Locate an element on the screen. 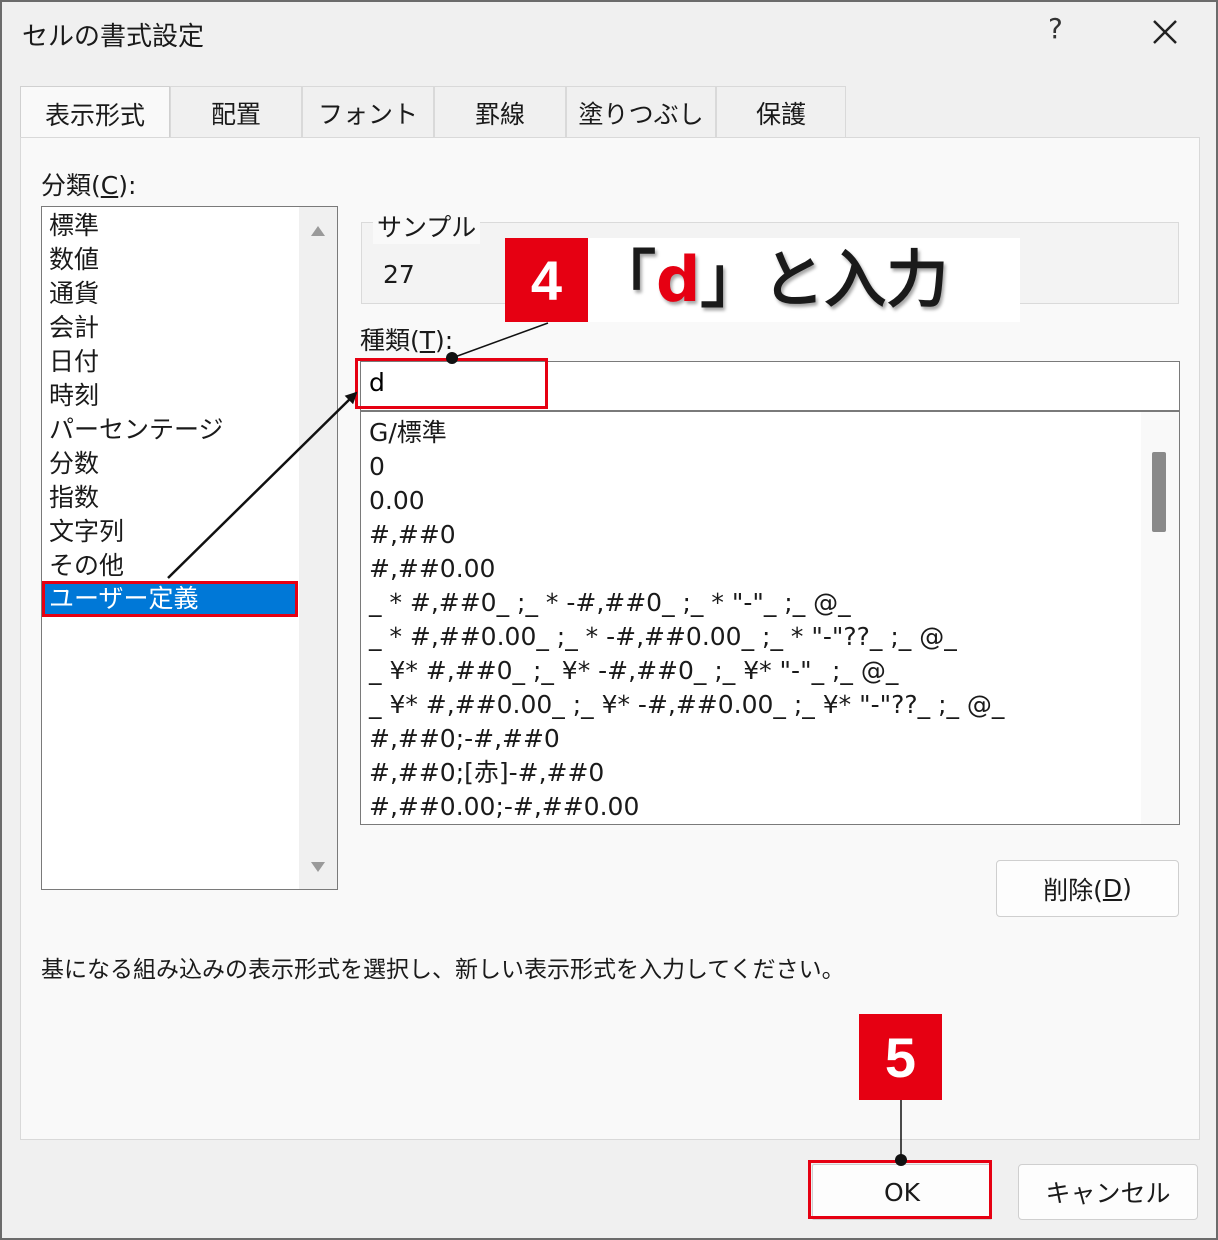 The image size is (1218, 1240). step-4-callout: 「d」と入力 is located at coordinates (804, 280).